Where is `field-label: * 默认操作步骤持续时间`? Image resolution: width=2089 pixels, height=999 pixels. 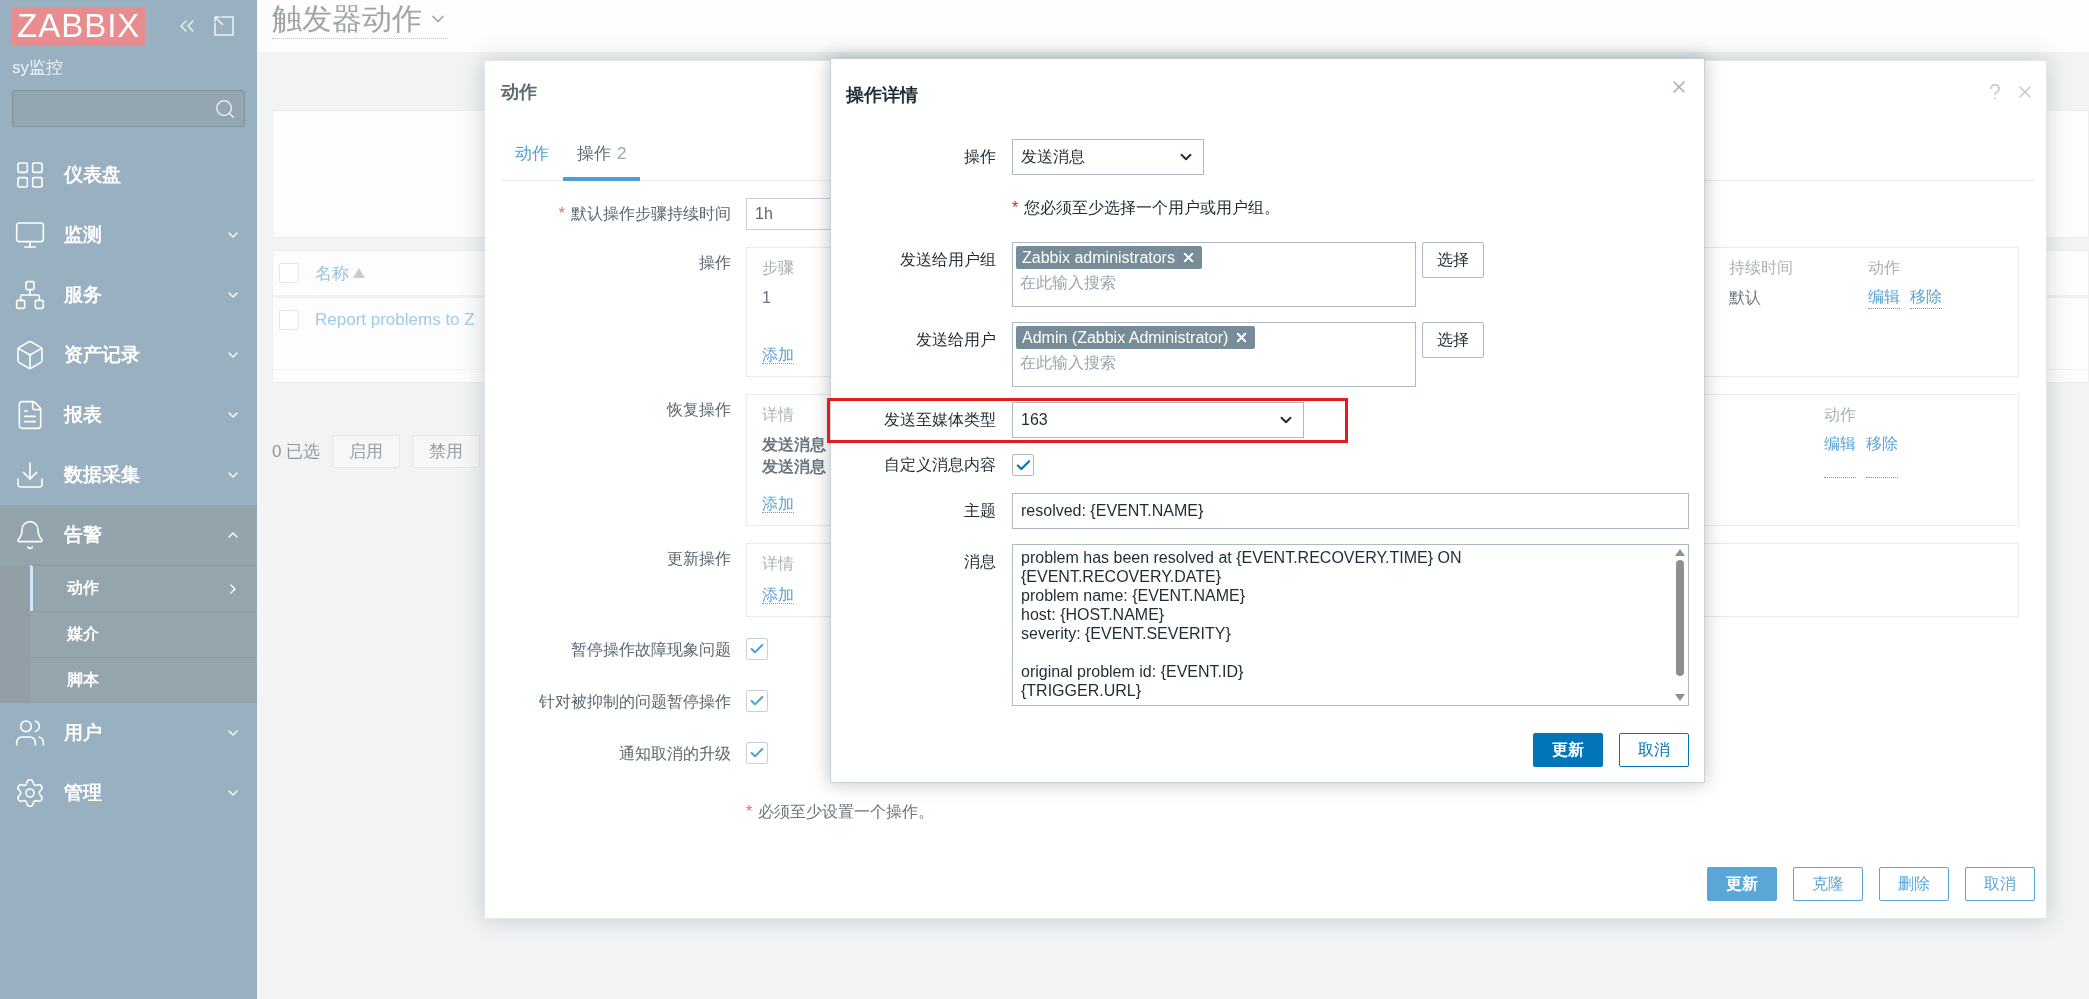
field-label: * 默认操作步骤持续时间 is located at coordinates (644, 214).